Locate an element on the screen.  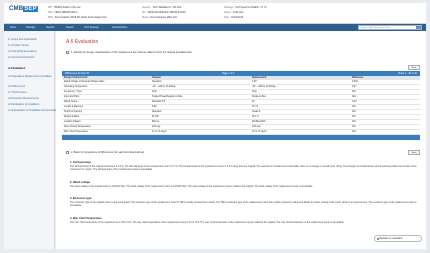
header-meta-package: Package Prof Systems CASES - 17 Y4 is located at coordinates (245, 7).